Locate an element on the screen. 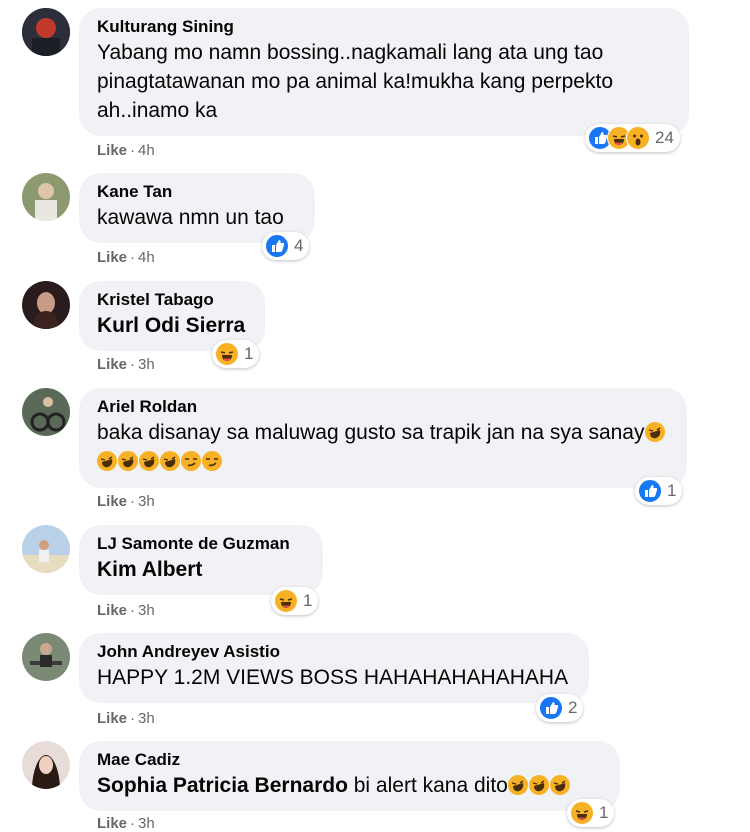  reaction-count: 4 is located at coordinates (299, 245).